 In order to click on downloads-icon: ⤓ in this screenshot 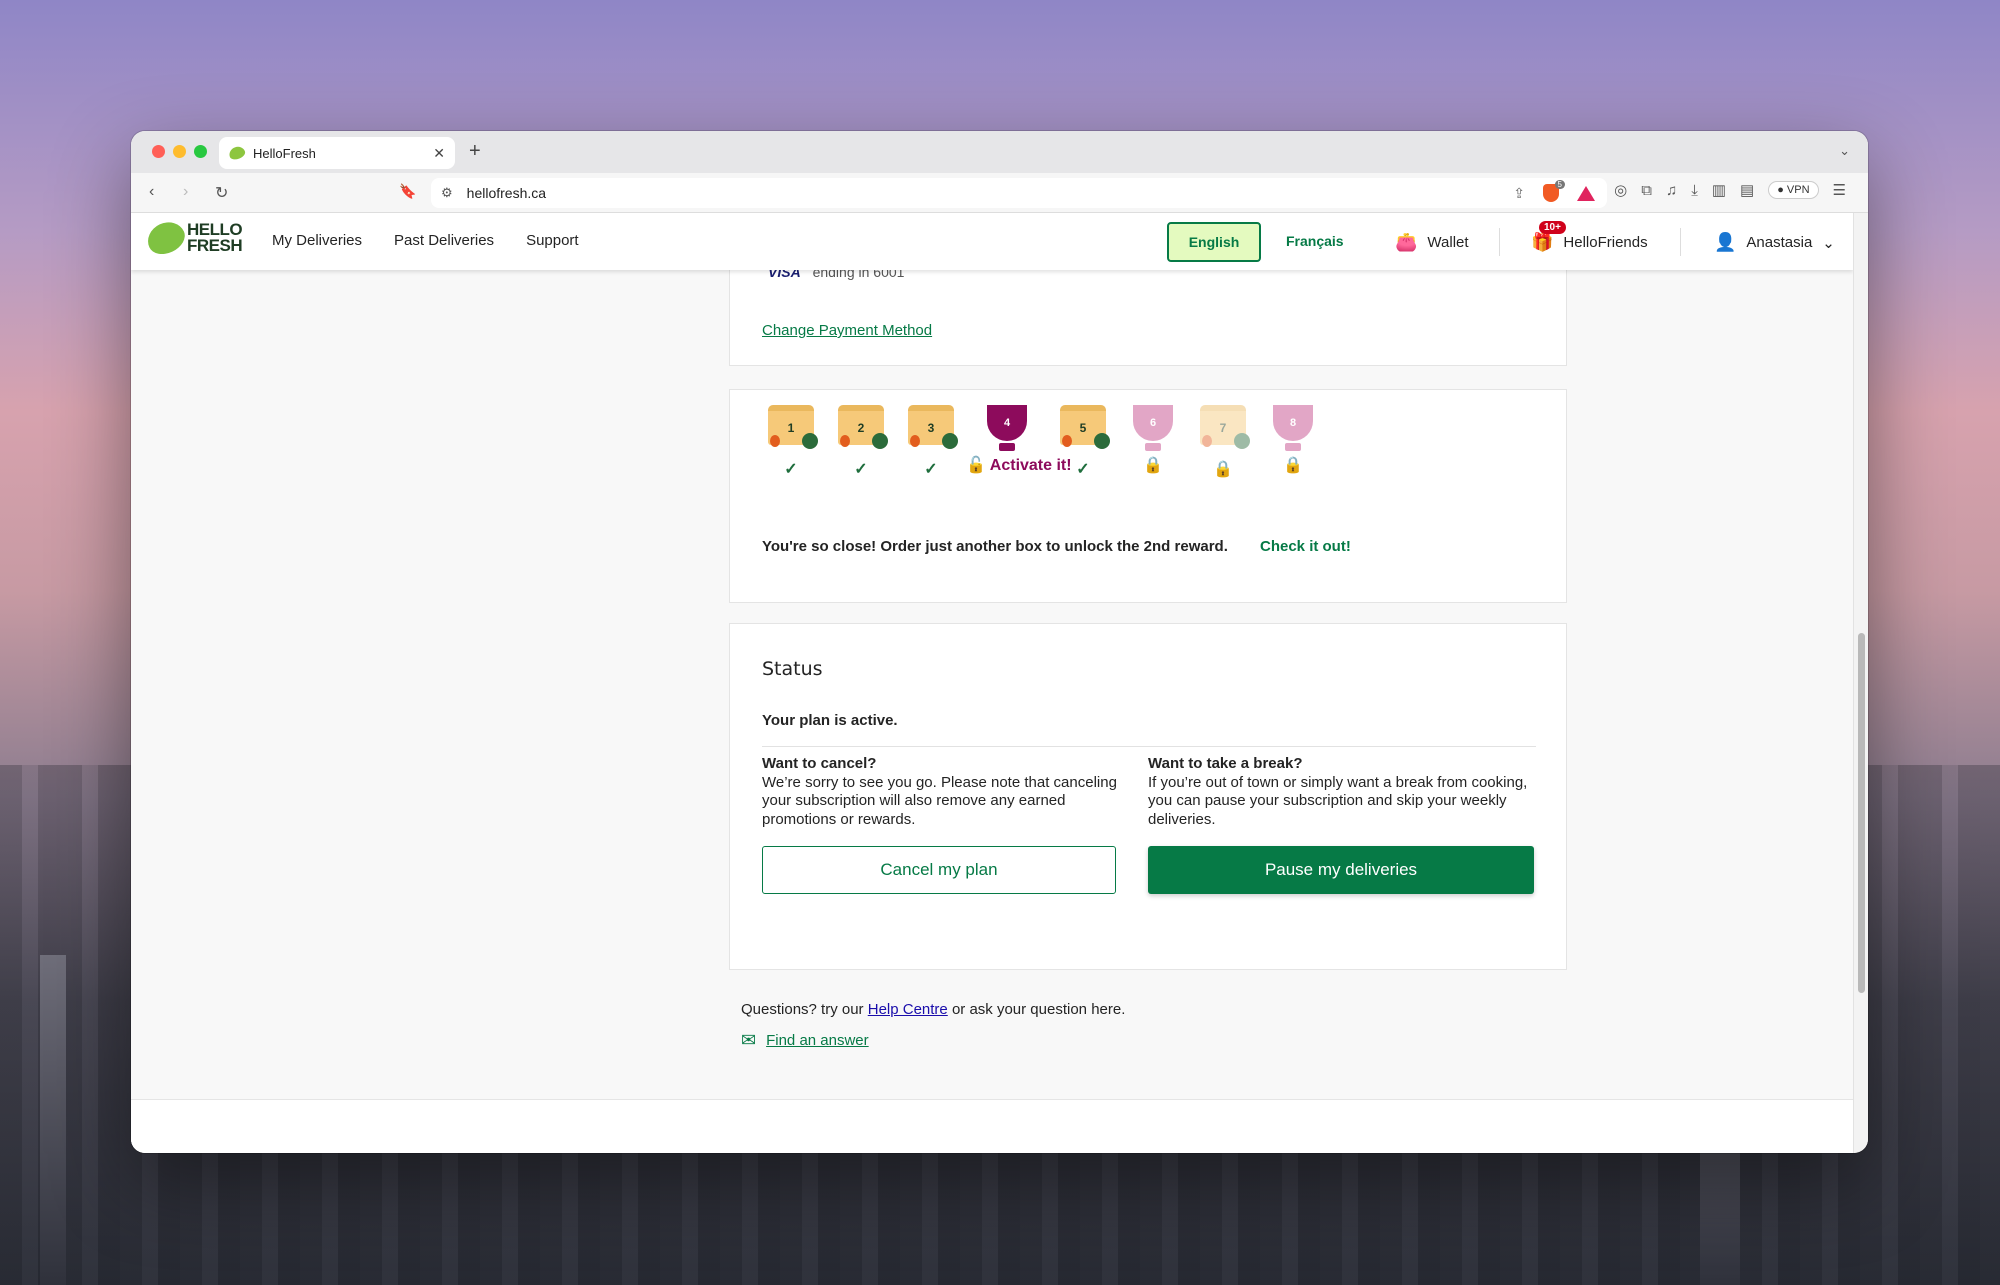, I will do `click(1694, 190)`.